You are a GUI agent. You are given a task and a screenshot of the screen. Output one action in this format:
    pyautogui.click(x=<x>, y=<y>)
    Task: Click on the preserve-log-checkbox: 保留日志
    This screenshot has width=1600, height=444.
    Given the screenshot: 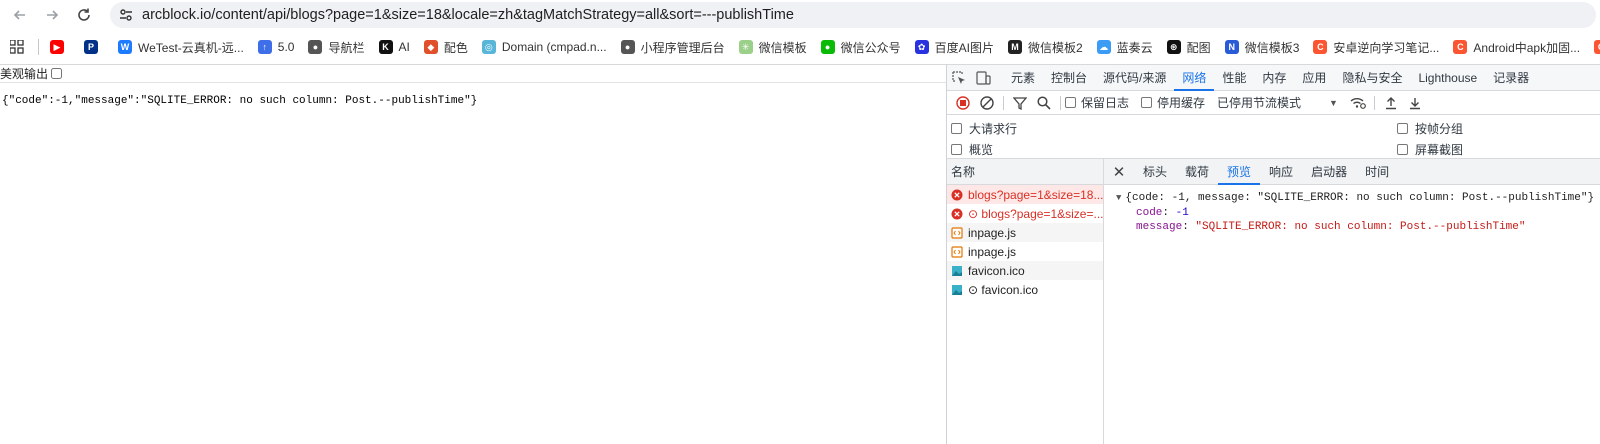 What is the action you would take?
    pyautogui.click(x=1097, y=102)
    